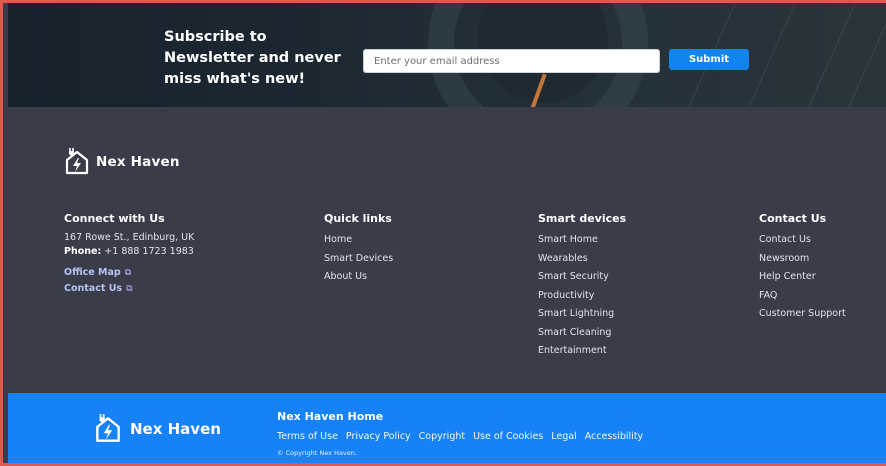 The width and height of the screenshot is (886, 466). I want to click on device-link-smart-lightning: Smart Lightning, so click(582, 314).